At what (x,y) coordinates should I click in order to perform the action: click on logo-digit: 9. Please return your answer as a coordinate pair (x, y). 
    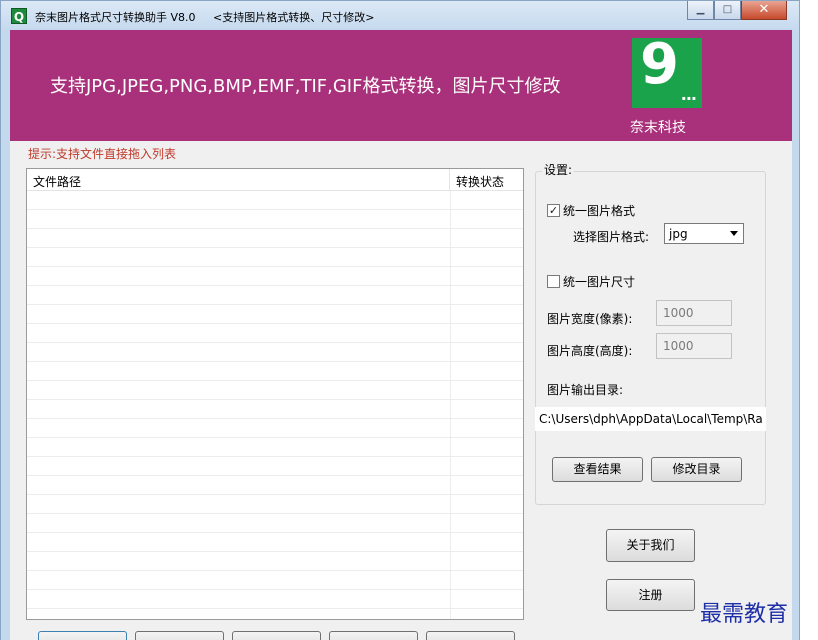
    Looking at the image, I should click on (659, 64).